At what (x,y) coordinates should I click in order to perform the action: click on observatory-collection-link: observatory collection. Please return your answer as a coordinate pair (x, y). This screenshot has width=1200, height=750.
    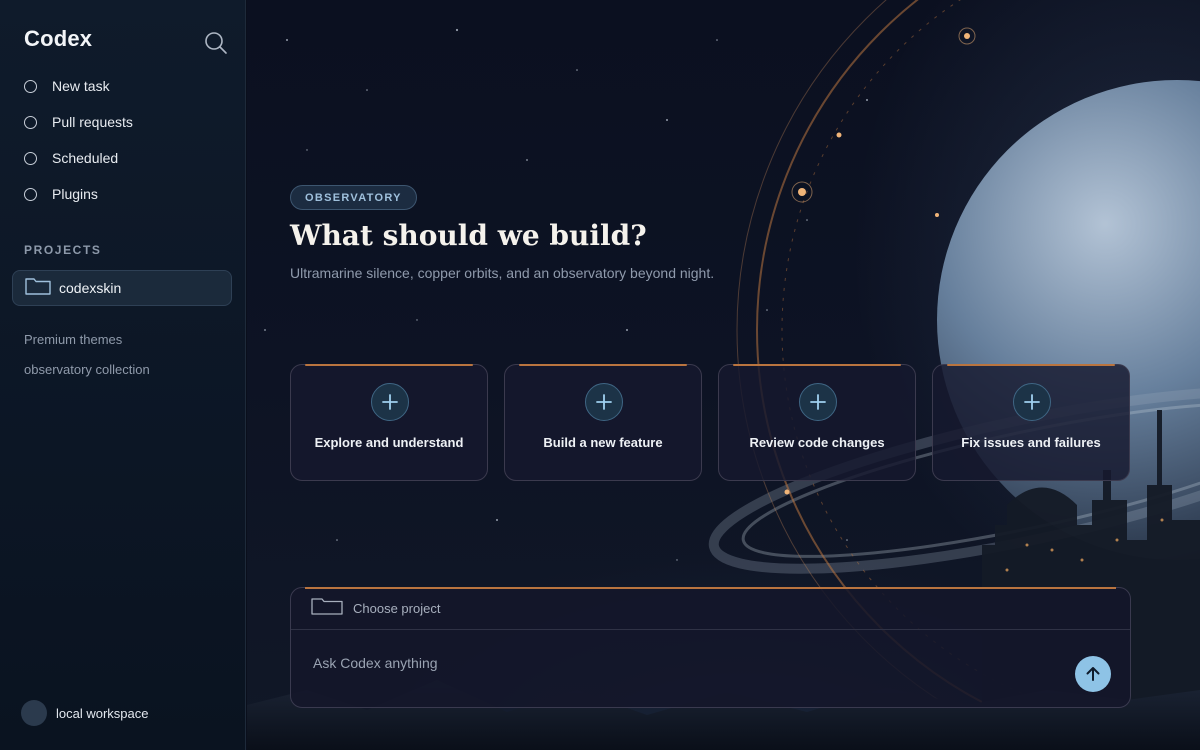
    Looking at the image, I should click on (87, 369).